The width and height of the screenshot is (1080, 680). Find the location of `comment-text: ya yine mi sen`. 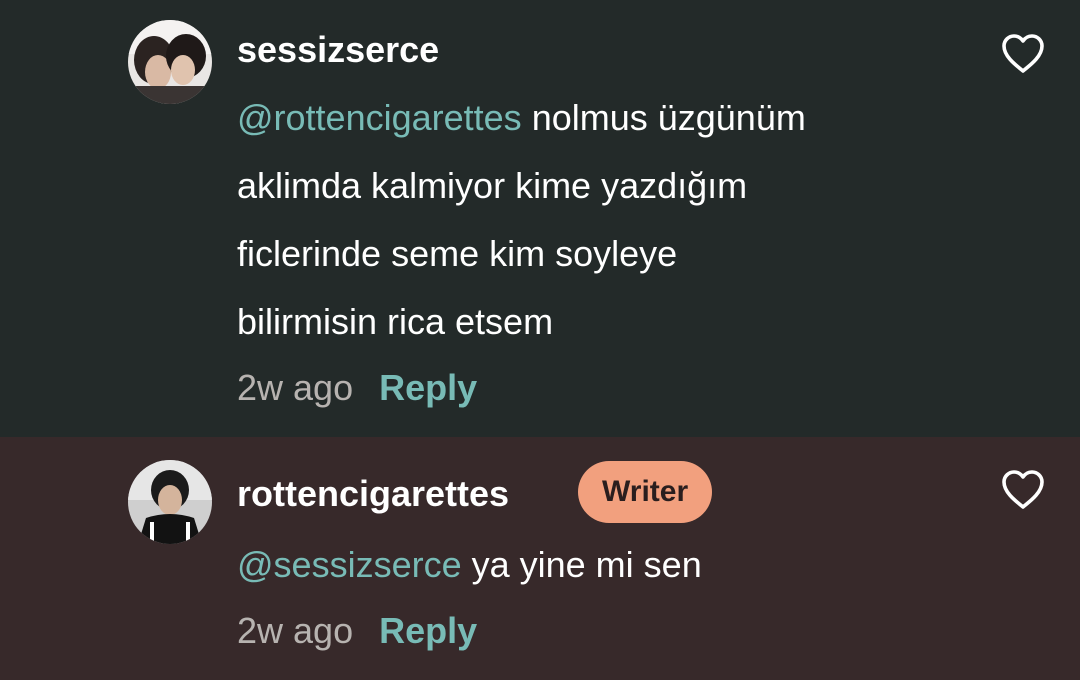

comment-text: ya yine mi sen is located at coordinates (581, 564).